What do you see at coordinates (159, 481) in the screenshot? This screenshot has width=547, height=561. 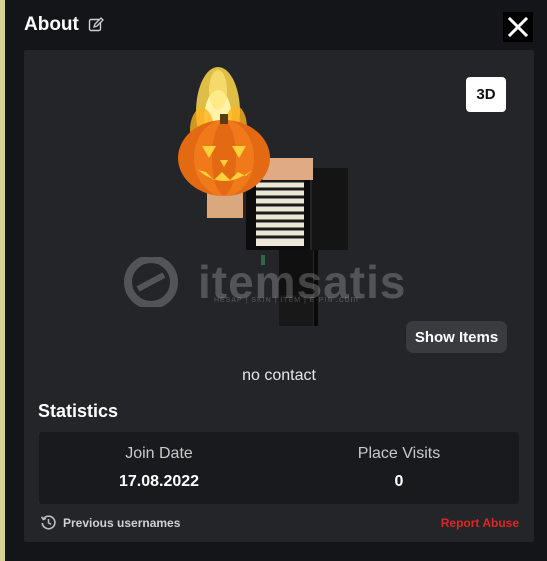 I see `stat-value: 17.08.2022` at bounding box center [159, 481].